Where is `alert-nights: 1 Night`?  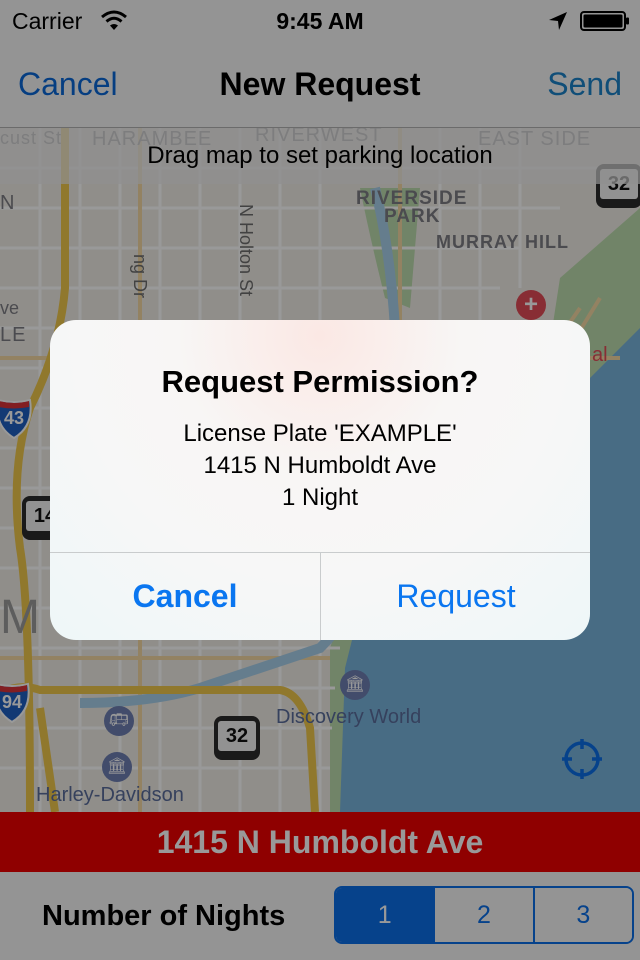
alert-nights: 1 Night is located at coordinates (320, 497).